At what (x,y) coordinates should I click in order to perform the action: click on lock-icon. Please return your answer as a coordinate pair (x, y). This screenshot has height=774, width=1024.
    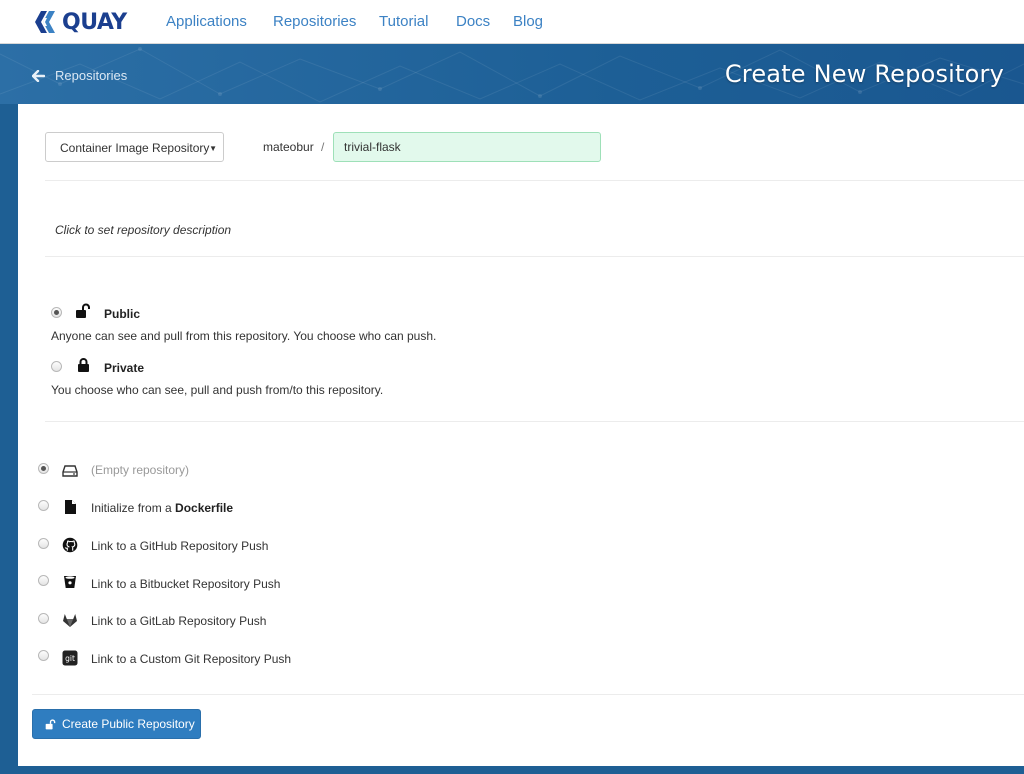
    Looking at the image, I should click on (83, 365).